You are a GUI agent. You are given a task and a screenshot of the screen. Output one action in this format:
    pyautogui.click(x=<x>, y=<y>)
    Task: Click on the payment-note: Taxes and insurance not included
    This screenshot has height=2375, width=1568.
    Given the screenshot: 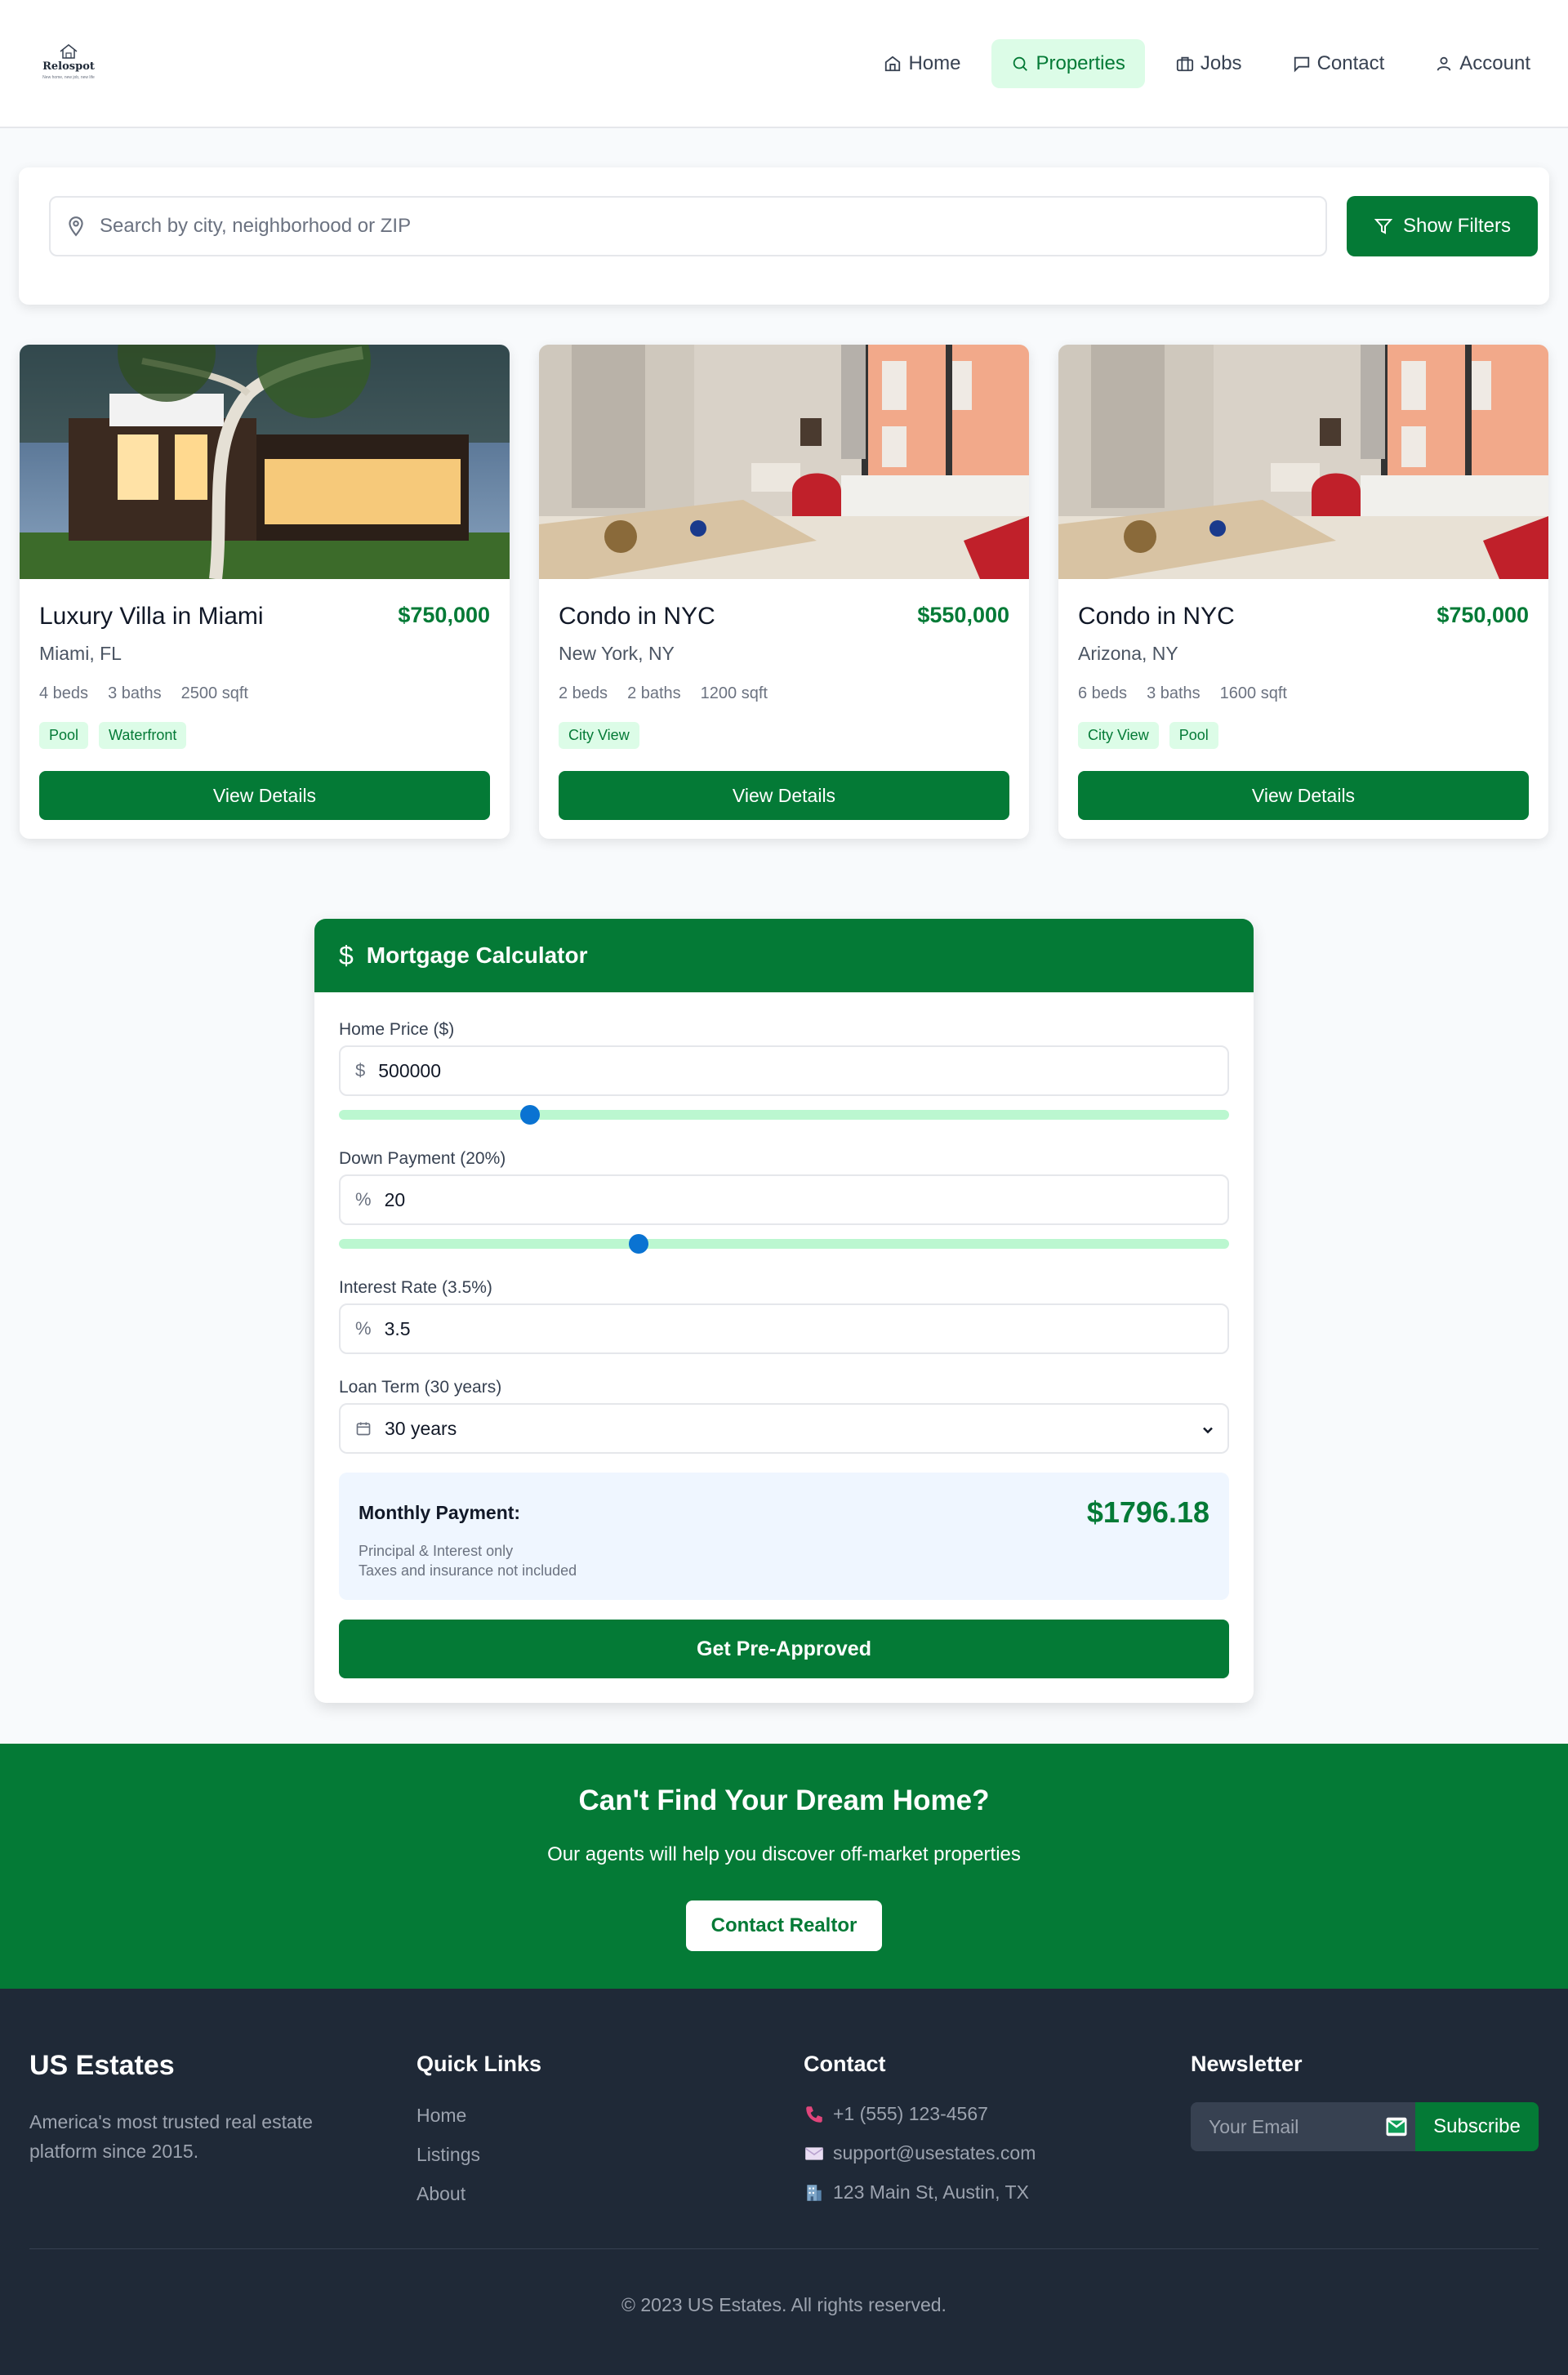 What is the action you would take?
    pyautogui.click(x=468, y=1570)
    